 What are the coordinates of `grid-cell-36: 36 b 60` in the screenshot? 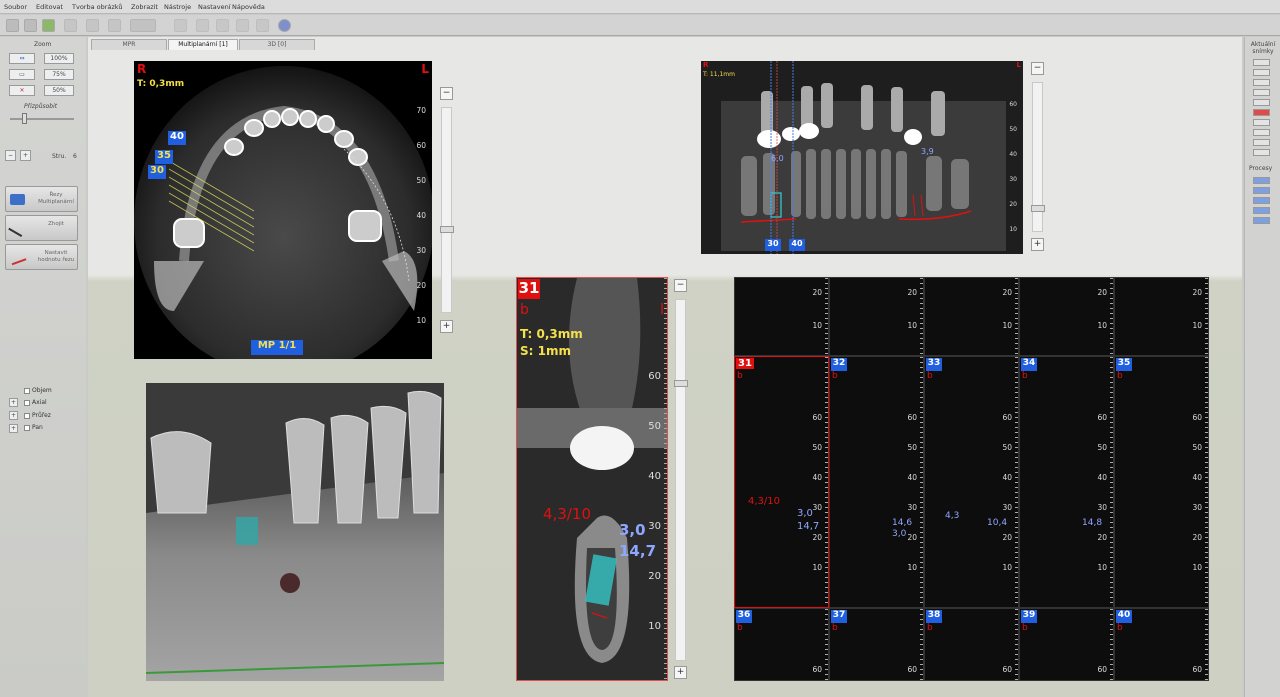 It's located at (781, 644).